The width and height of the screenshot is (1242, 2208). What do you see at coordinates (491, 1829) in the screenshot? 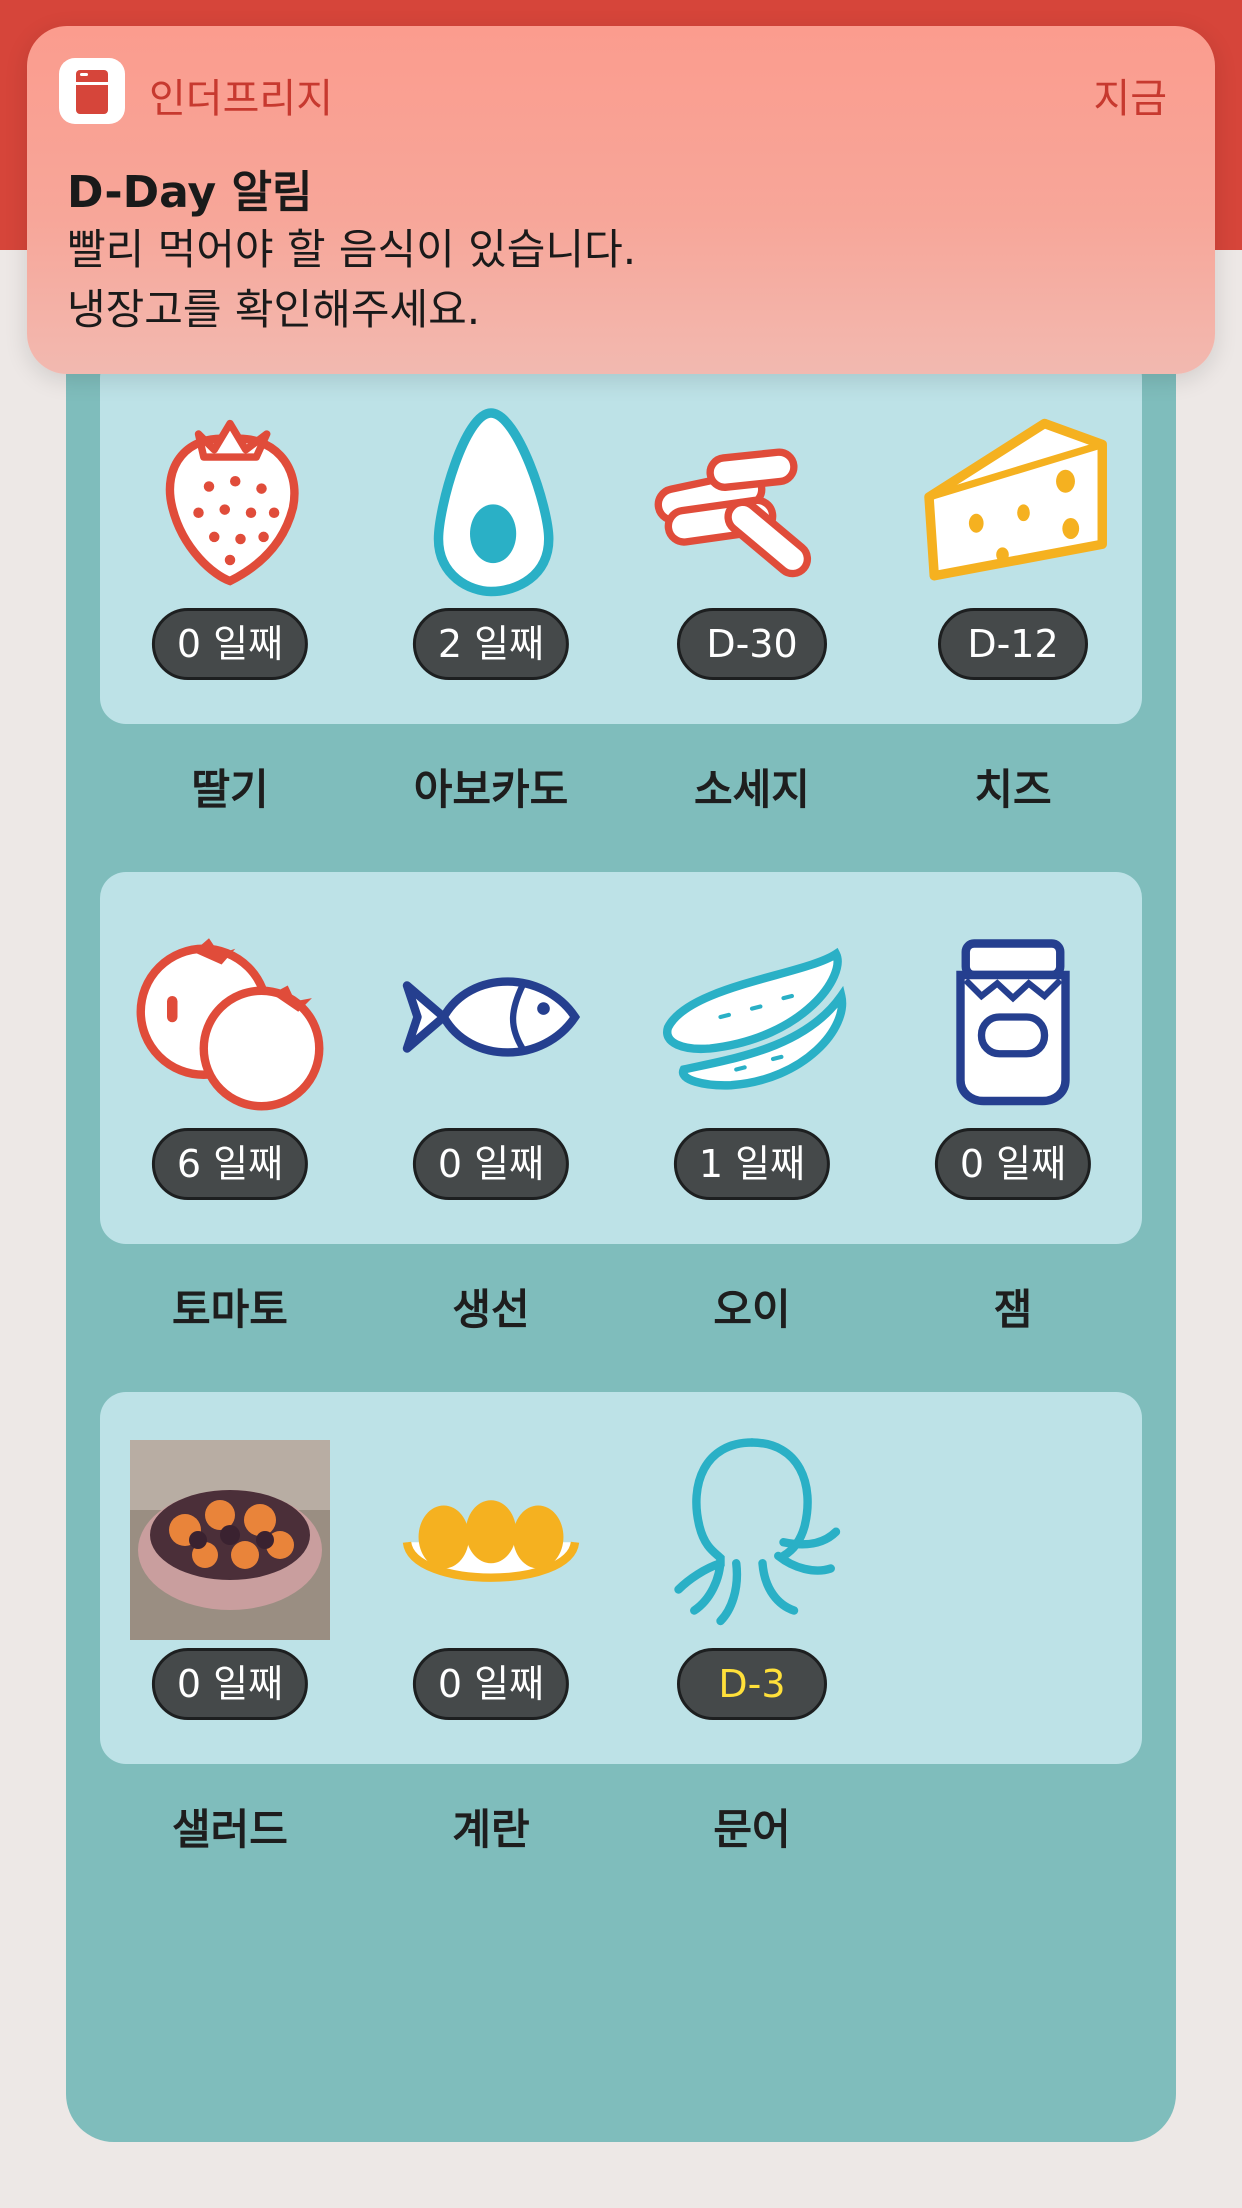
I see `food-name: 계란` at bounding box center [491, 1829].